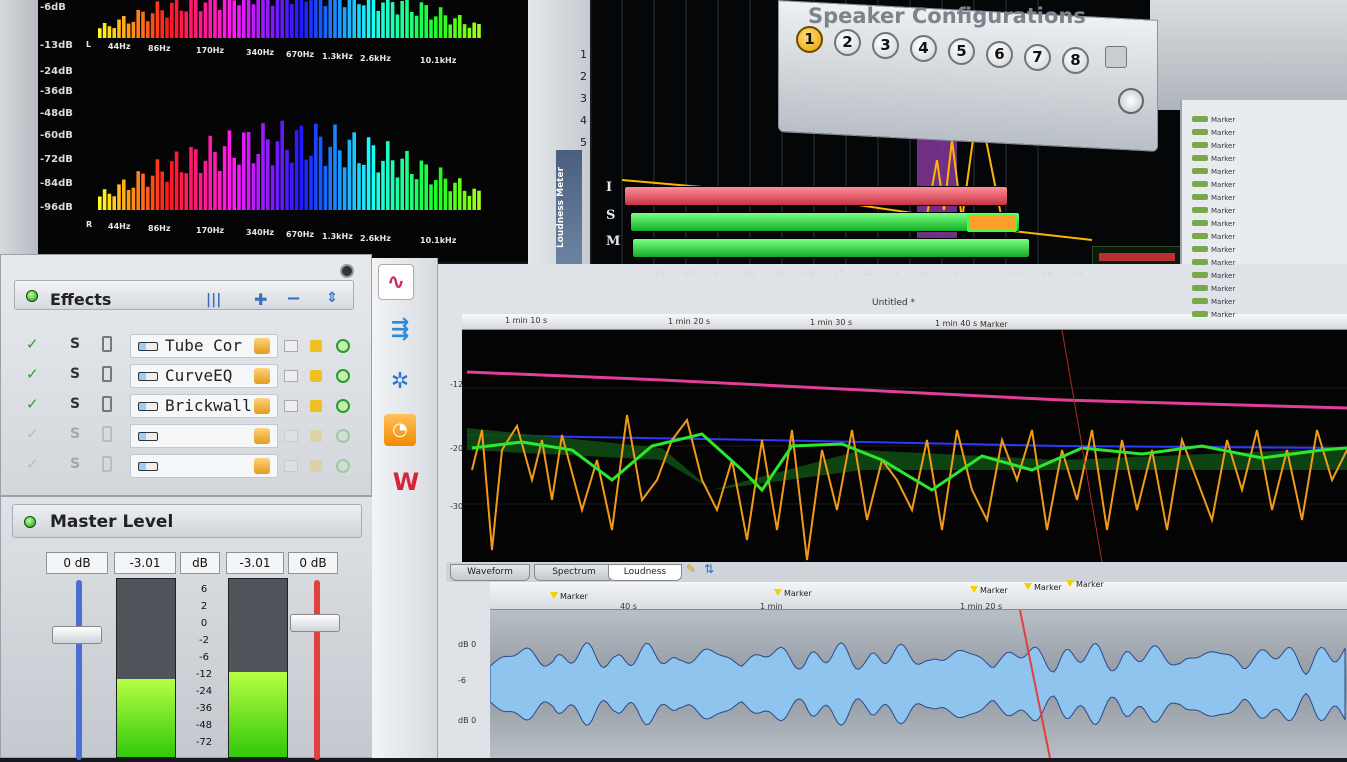  I want to click on rss-icon: ◔, so click(400, 430).